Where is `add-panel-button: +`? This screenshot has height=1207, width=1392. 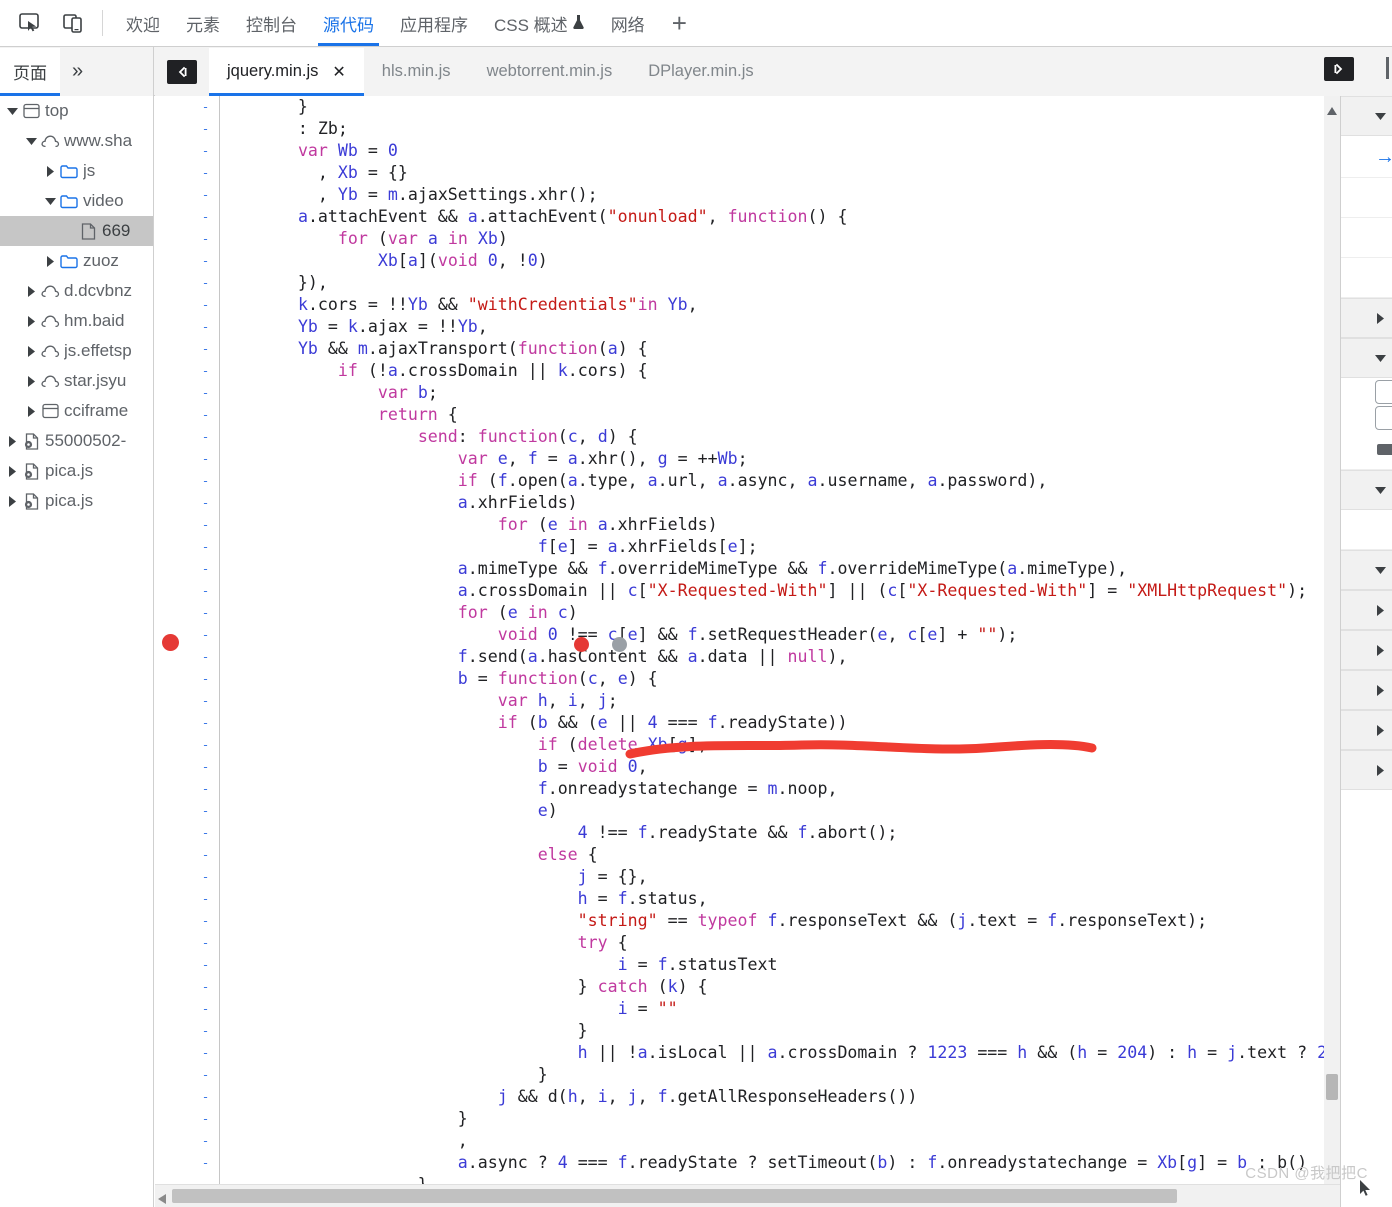
add-panel-button: + is located at coordinates (679, 23).